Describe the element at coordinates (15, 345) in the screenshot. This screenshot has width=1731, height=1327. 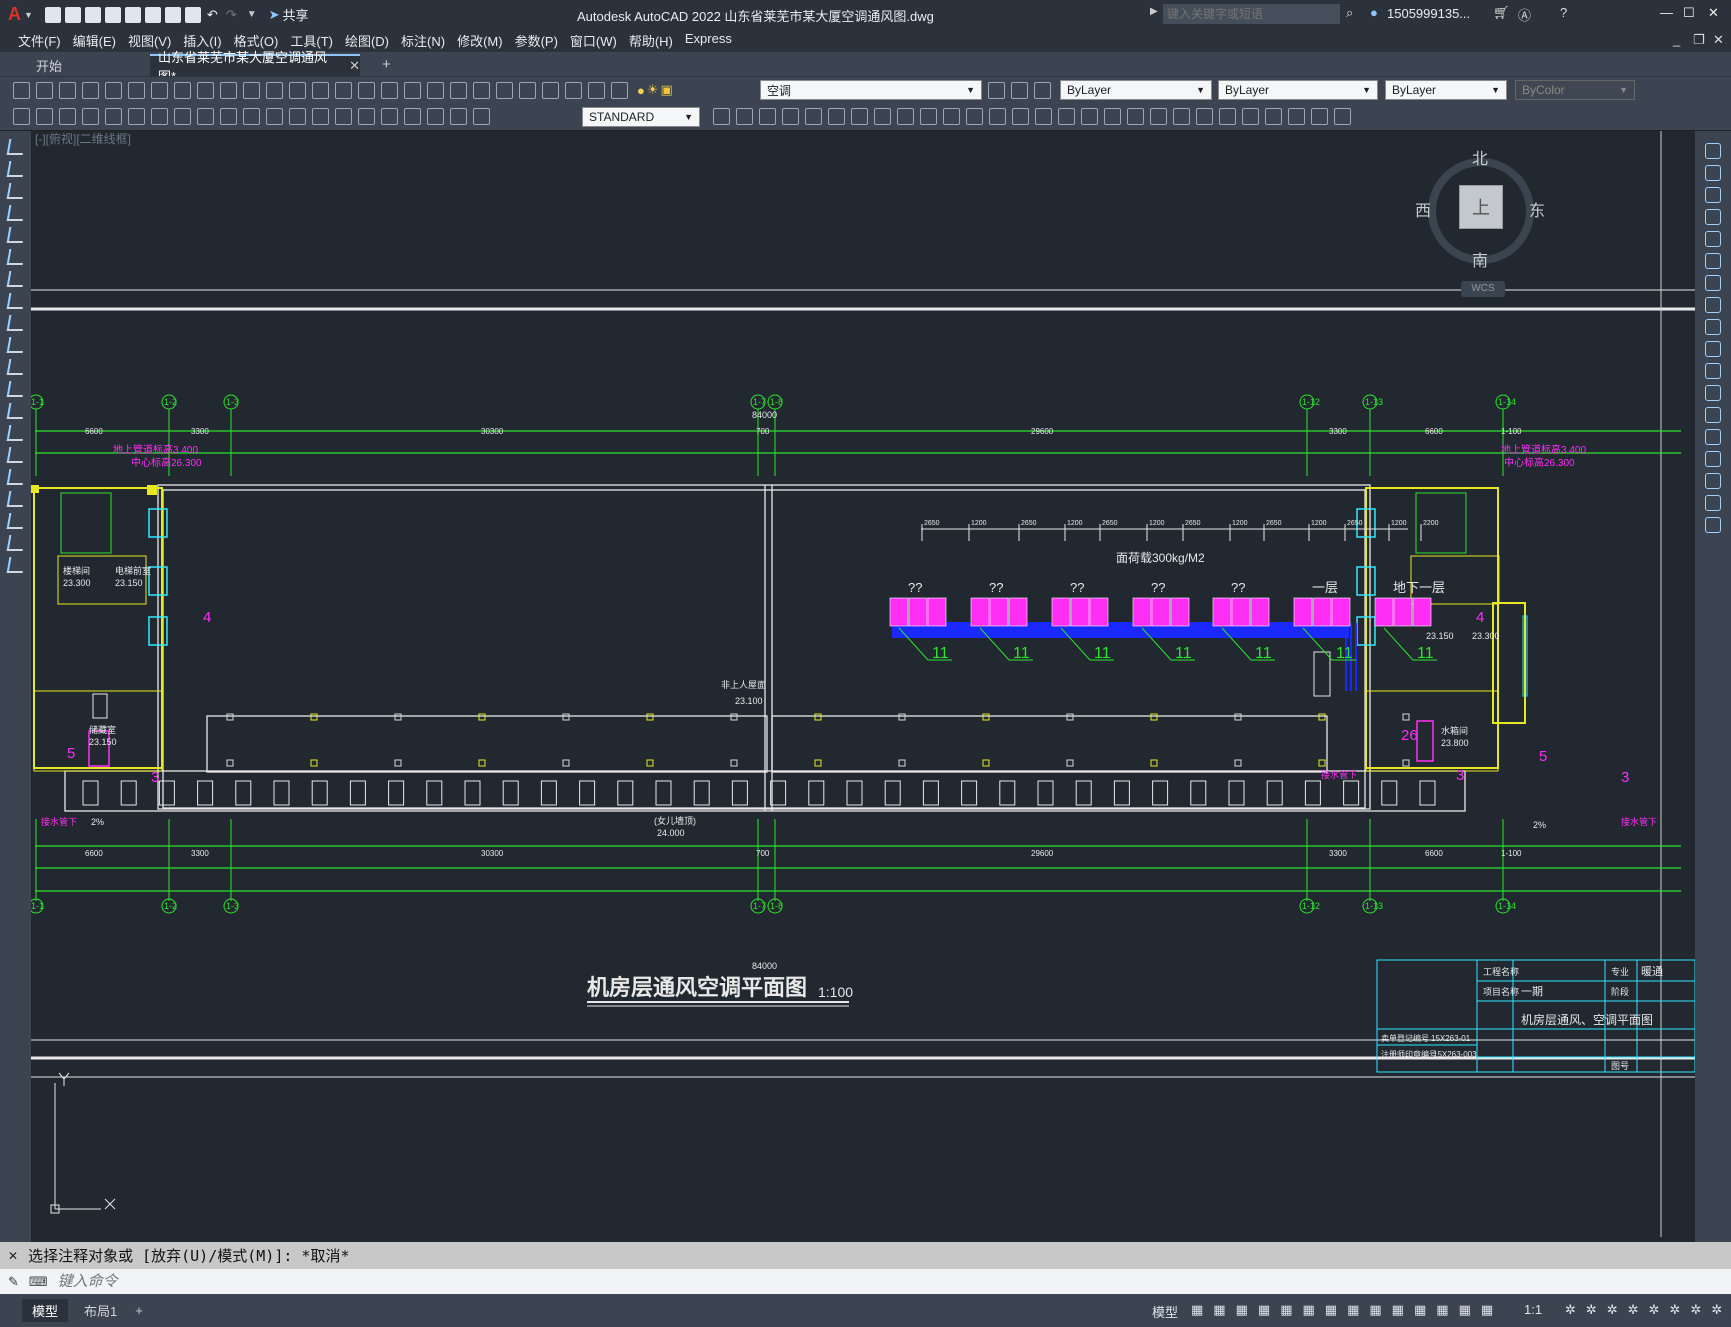
I see `ellipse-icon` at that location.